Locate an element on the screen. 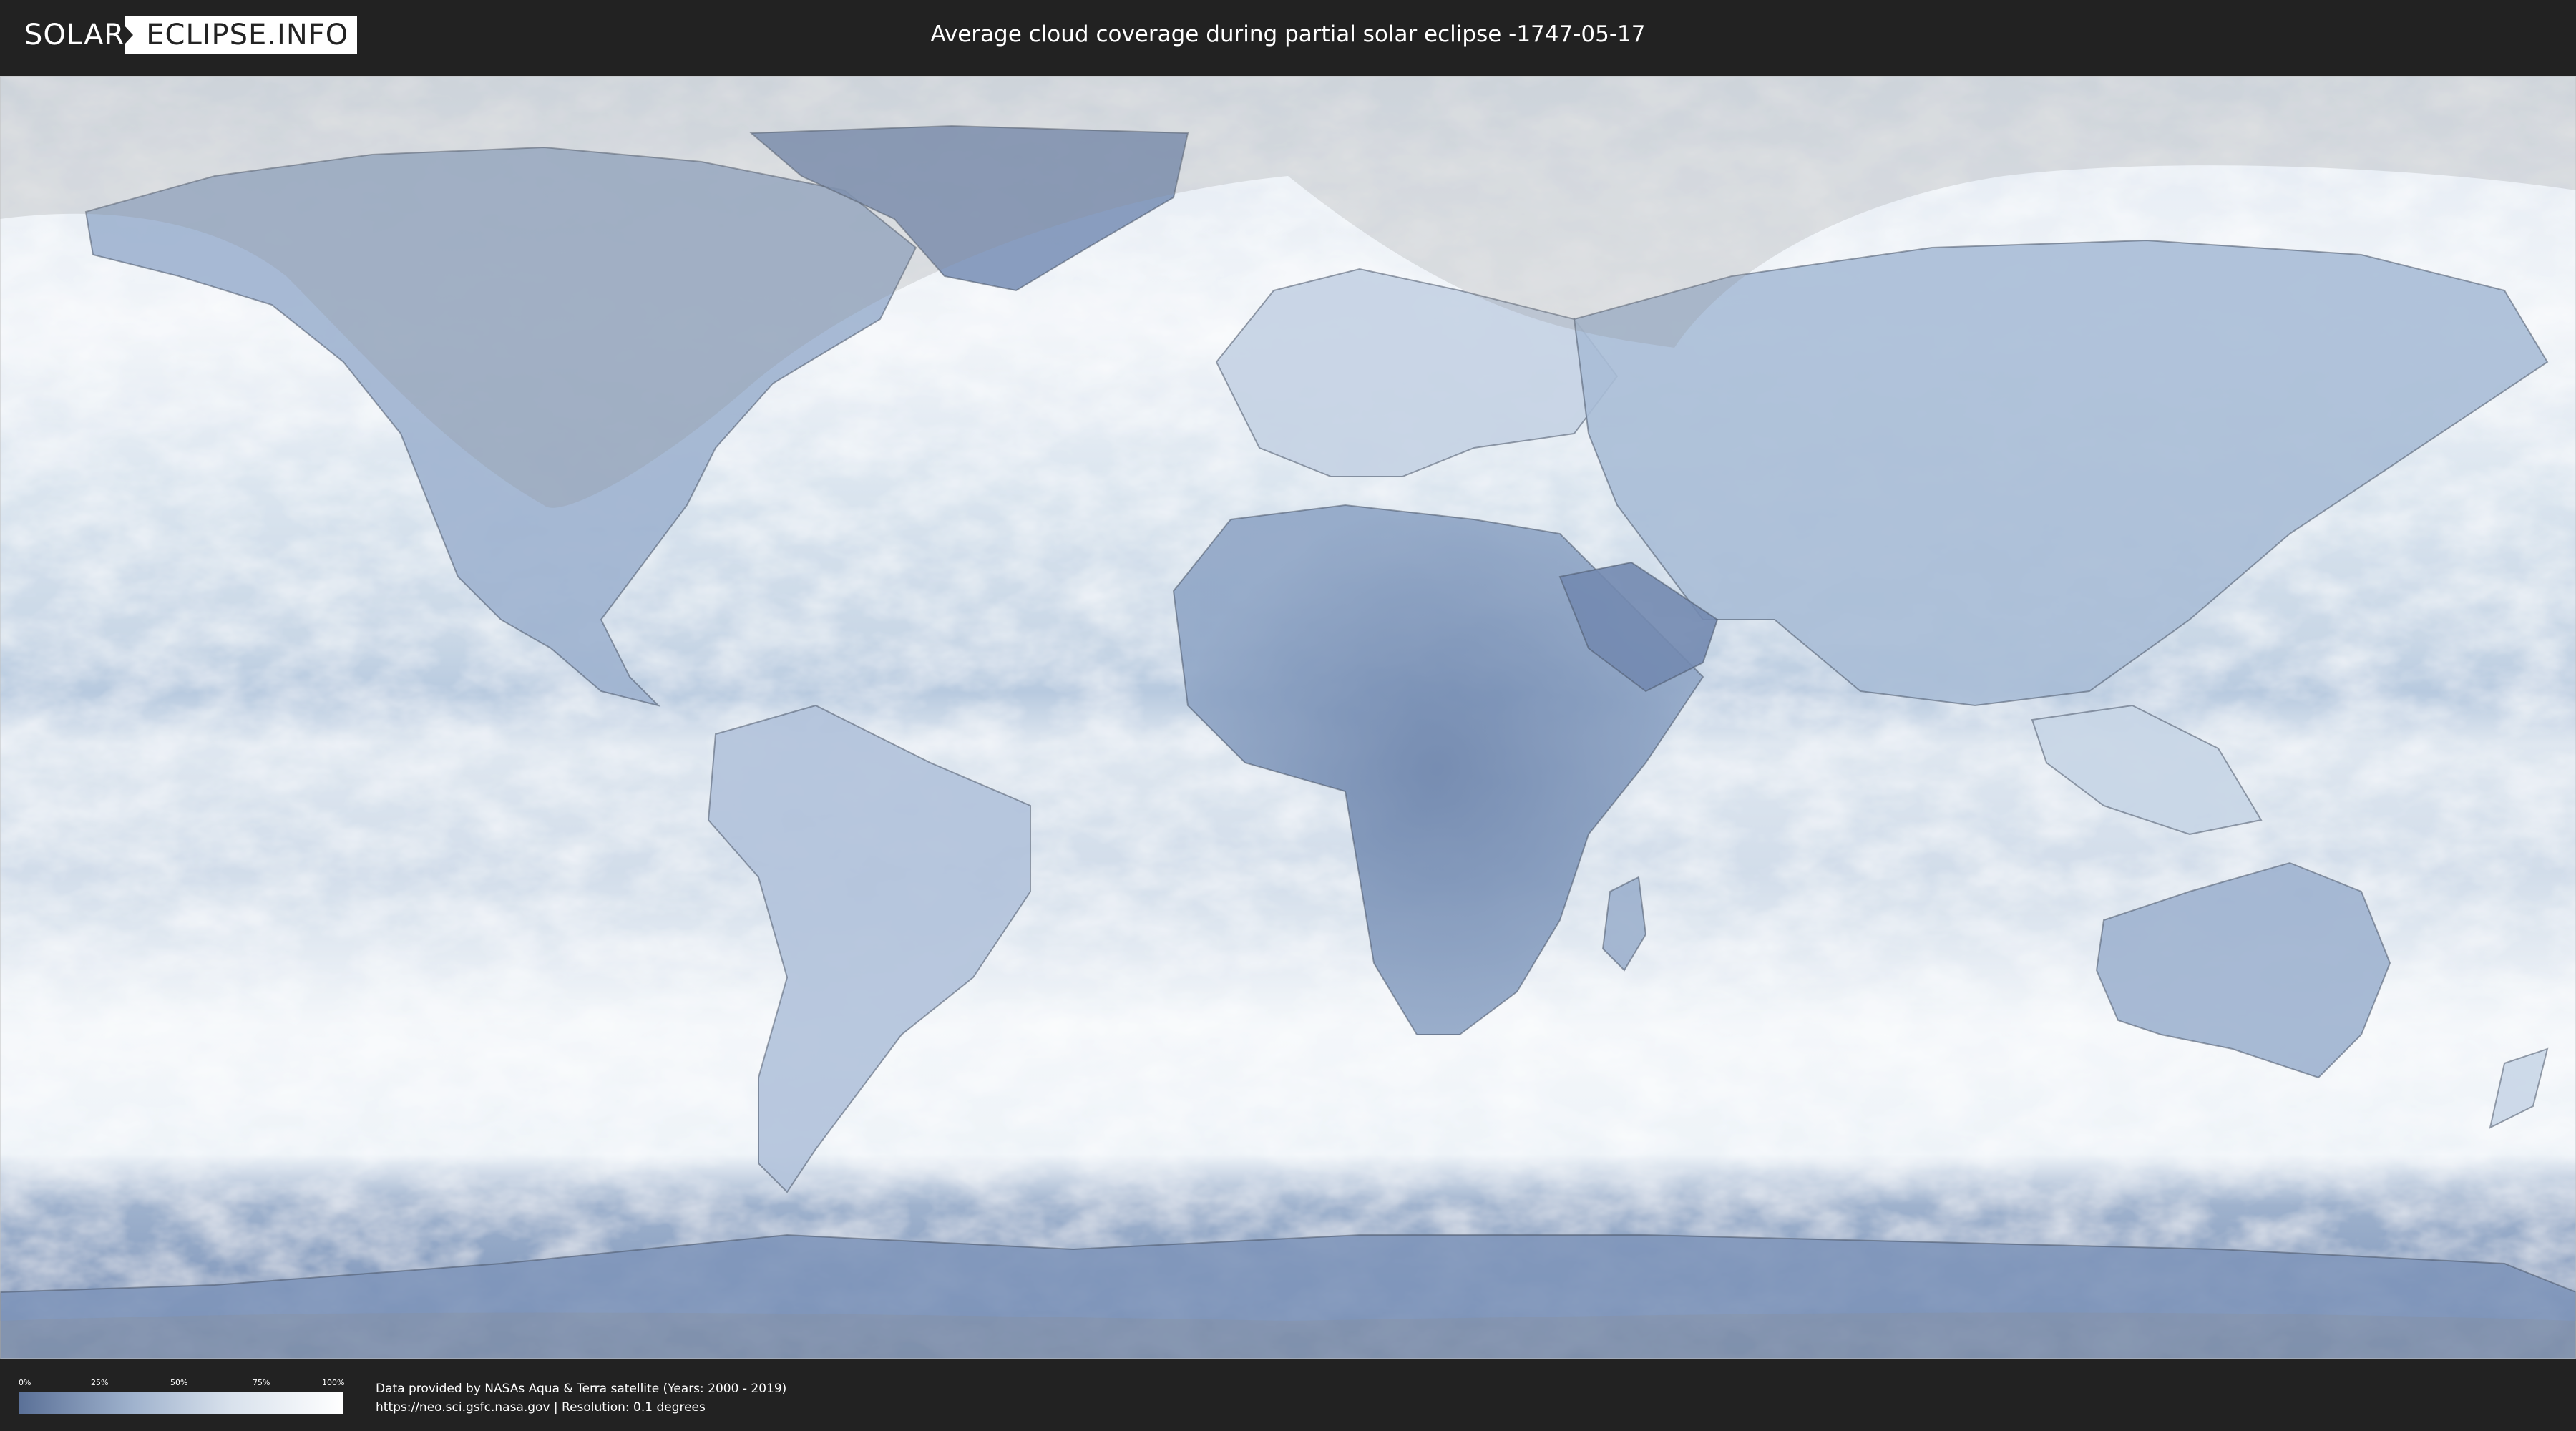  cloud-coverage-legend: 0% 25% 50% 75% 100% is located at coordinates (182, 1395).